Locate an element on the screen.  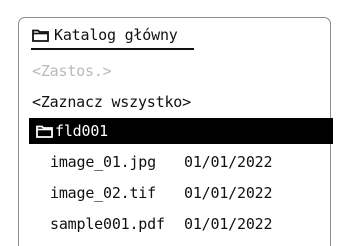
file-name: image_02.tif is located at coordinates (103, 193).